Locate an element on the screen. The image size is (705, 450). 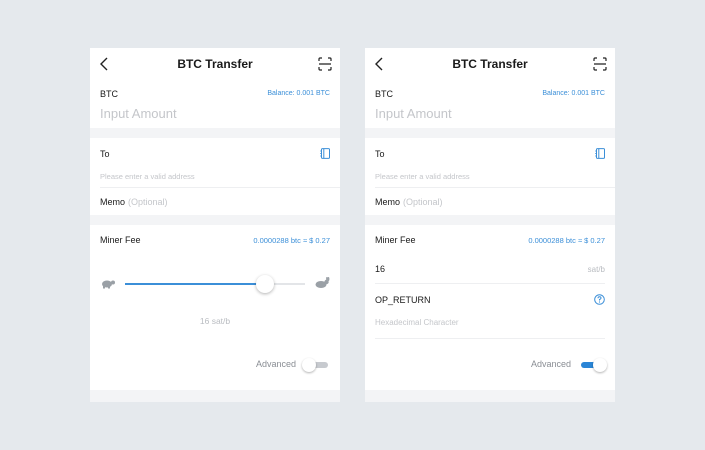
help-icon is located at coordinates (599, 299).